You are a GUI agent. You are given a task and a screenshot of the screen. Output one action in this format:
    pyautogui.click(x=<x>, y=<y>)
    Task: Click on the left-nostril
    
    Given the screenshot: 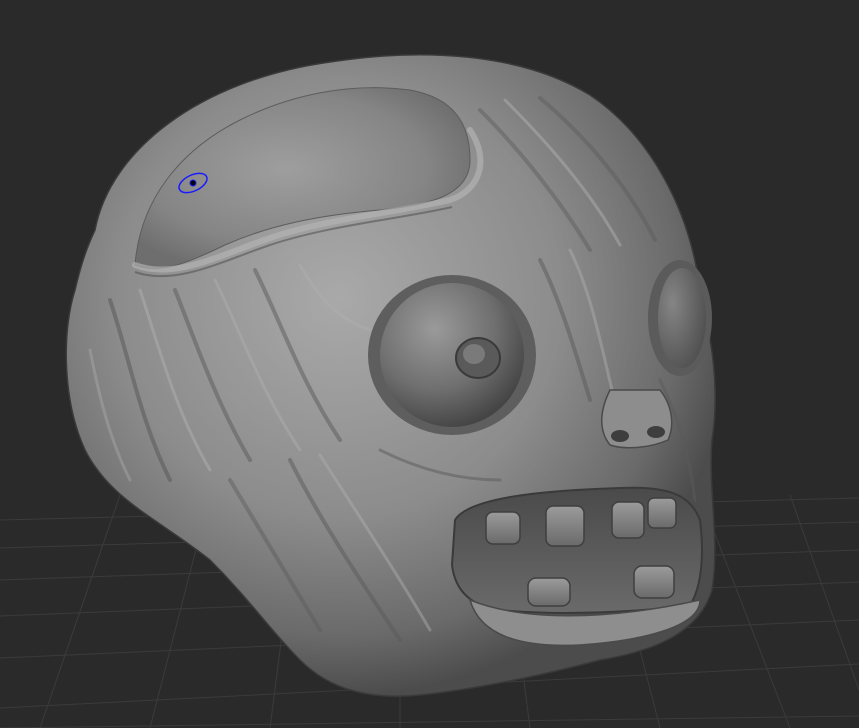 What is the action you would take?
    pyautogui.click(x=620, y=436)
    